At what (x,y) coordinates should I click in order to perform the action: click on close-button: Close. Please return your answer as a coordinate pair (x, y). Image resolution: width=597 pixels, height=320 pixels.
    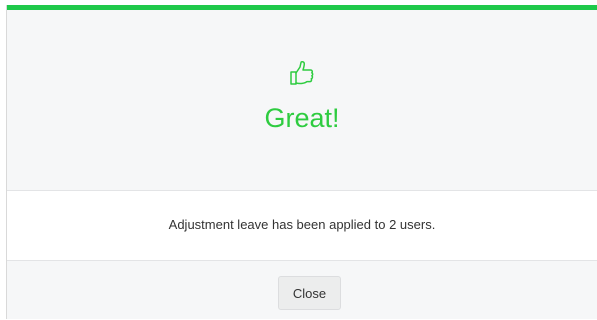
    Looking at the image, I should click on (309, 293).